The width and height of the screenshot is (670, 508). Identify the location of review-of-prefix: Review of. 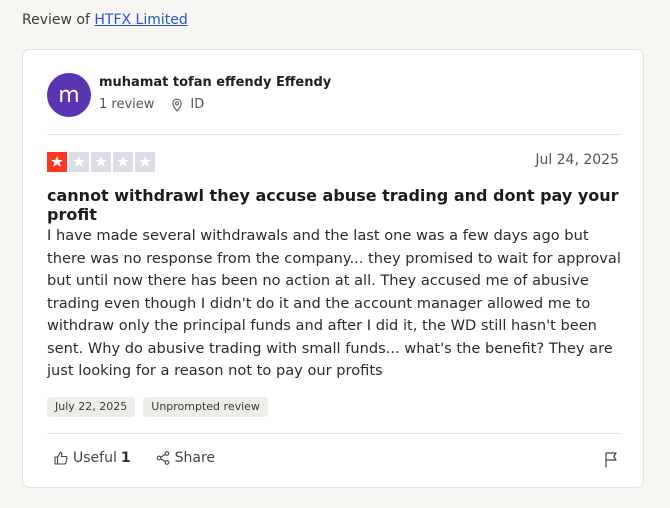
(56, 20).